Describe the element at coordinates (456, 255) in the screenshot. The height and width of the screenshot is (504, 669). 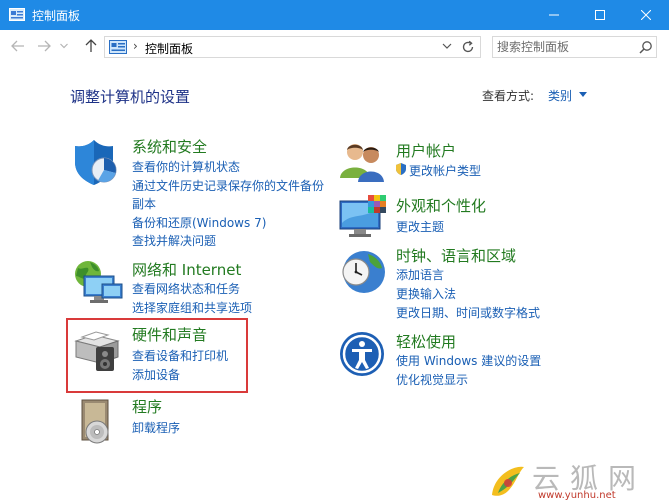
I see `category-title-clock-language-region: 时钟、语言和区域` at that location.